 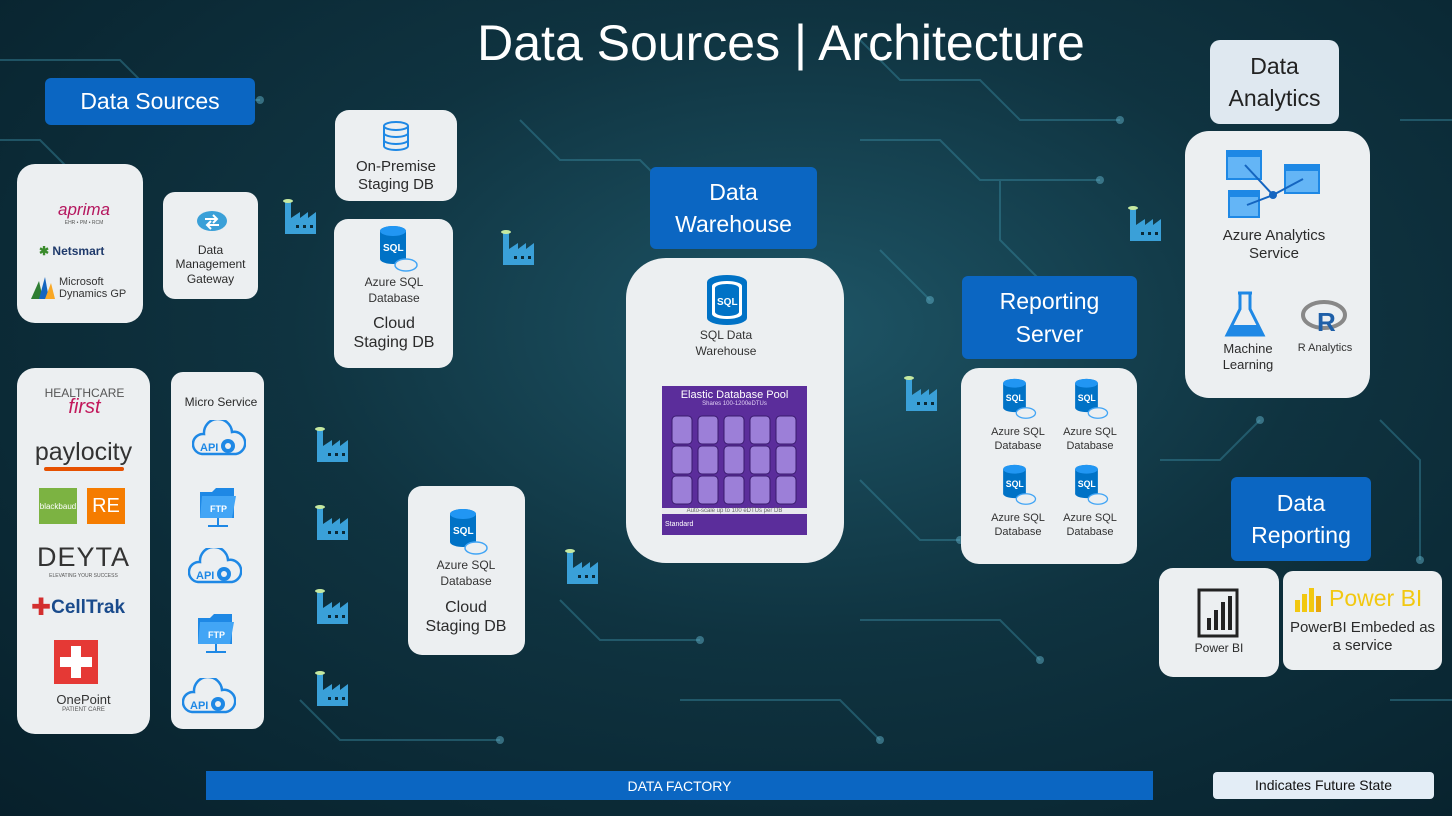 What do you see at coordinates (726, 343) in the screenshot?
I see `sql-data-warehouse-label: SQL Data Warehouse` at bounding box center [726, 343].